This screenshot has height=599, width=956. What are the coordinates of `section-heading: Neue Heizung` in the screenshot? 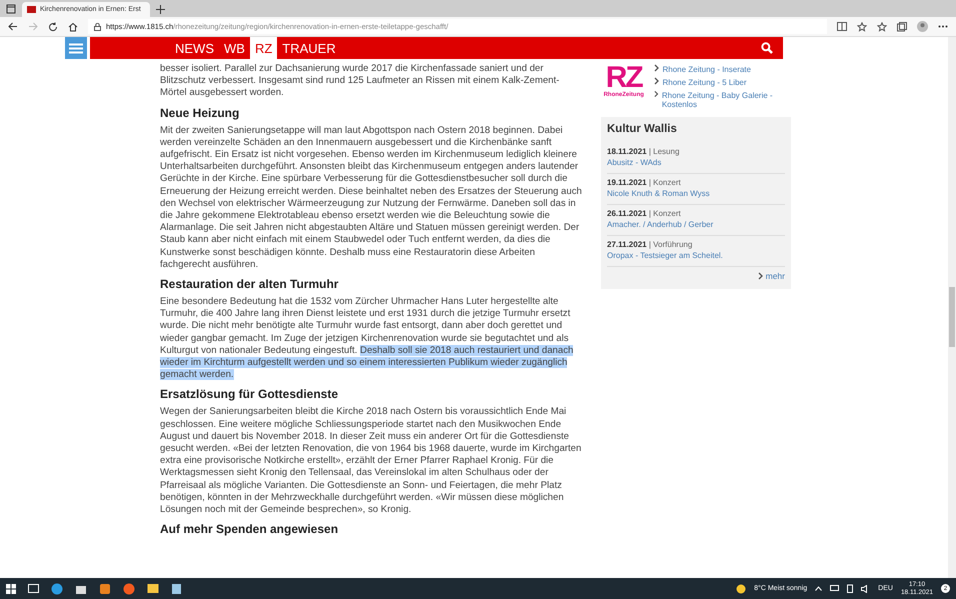 It's located at (200, 113).